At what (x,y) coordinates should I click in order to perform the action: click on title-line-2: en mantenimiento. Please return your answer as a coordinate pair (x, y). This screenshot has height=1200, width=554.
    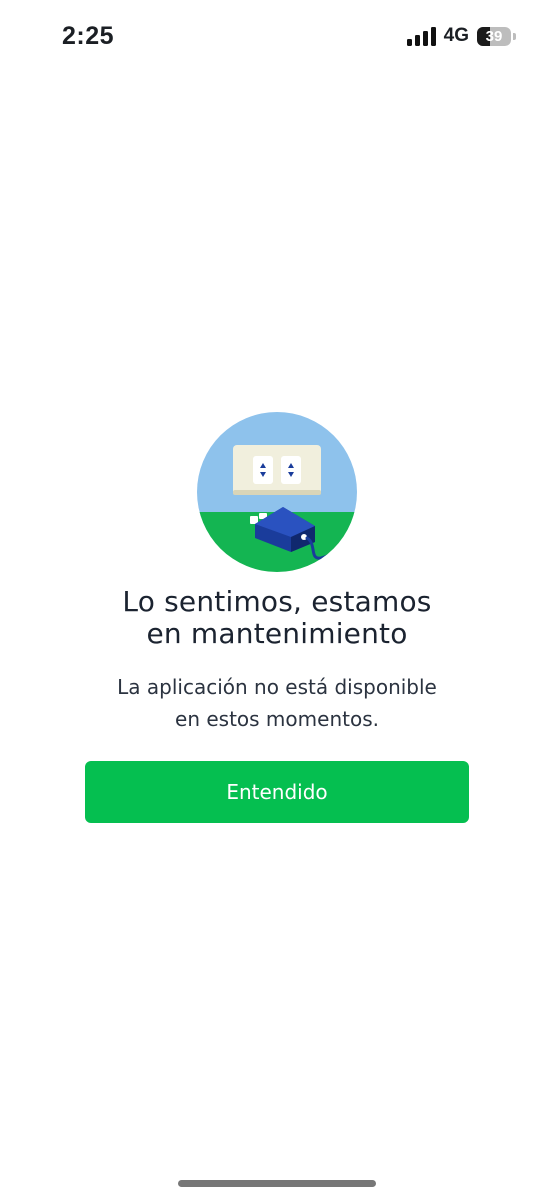
    Looking at the image, I should click on (277, 633).